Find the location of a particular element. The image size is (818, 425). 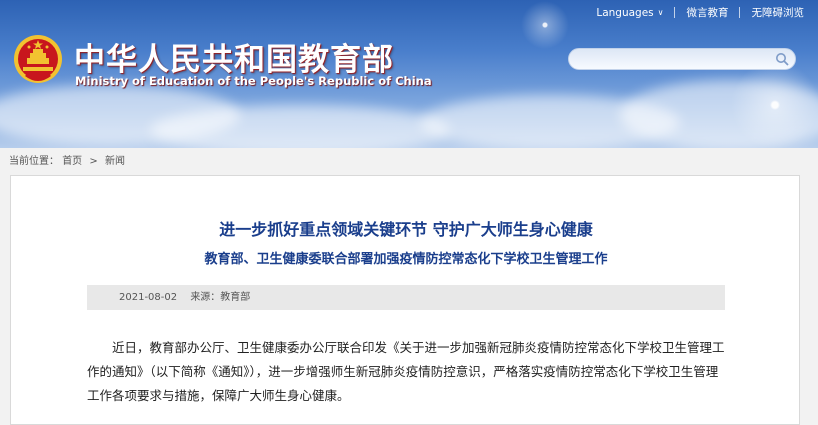

article-title: 进一步抓好重点领域关键环节 守护广大师生身心健康 is located at coordinates (406, 229).